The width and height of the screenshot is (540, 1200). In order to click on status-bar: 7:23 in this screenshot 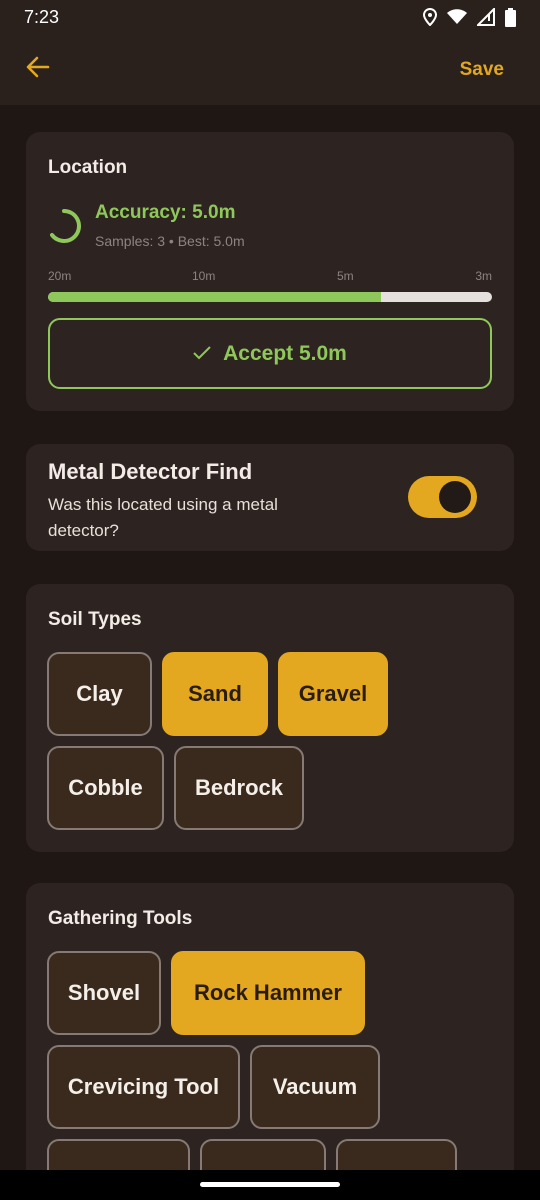, I will do `click(270, 17)`.